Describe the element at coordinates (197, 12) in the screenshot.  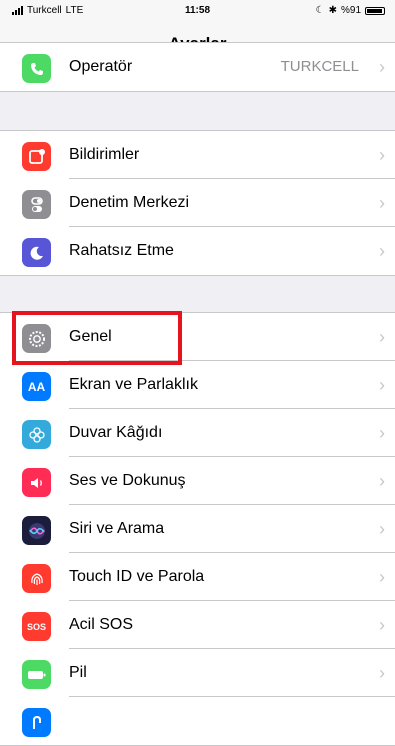
I see `status-bar: Turkcell LTE 11:58 ☾ ✱ %91` at that location.